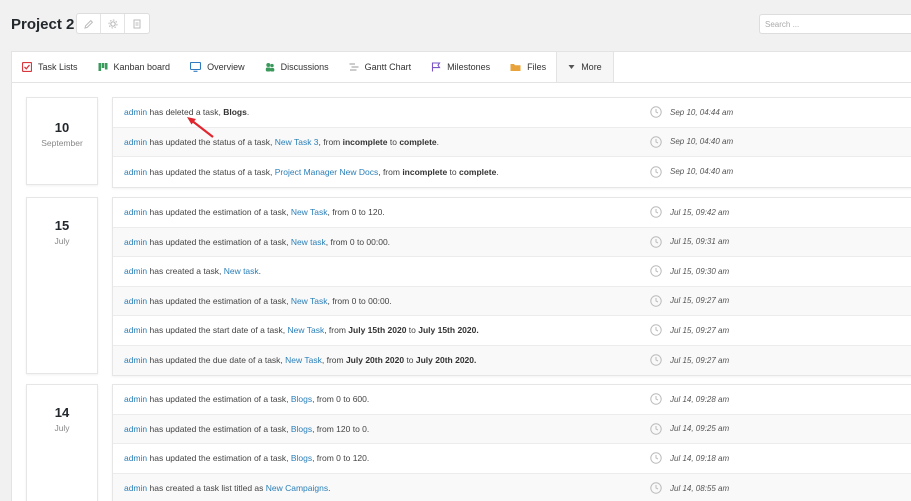  I want to click on tab-label: Kanban board, so click(142, 67).